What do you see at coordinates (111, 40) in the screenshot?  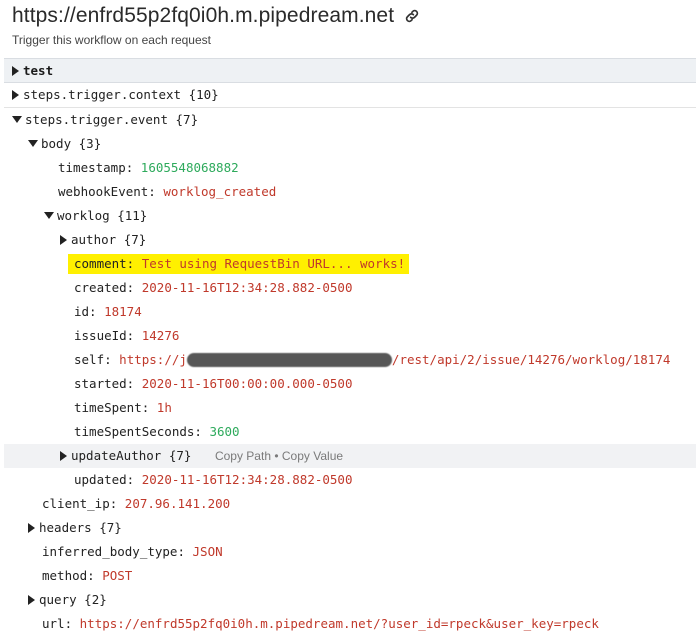 I see `endpoint-subtitle: Trigger this workflow on each request` at bounding box center [111, 40].